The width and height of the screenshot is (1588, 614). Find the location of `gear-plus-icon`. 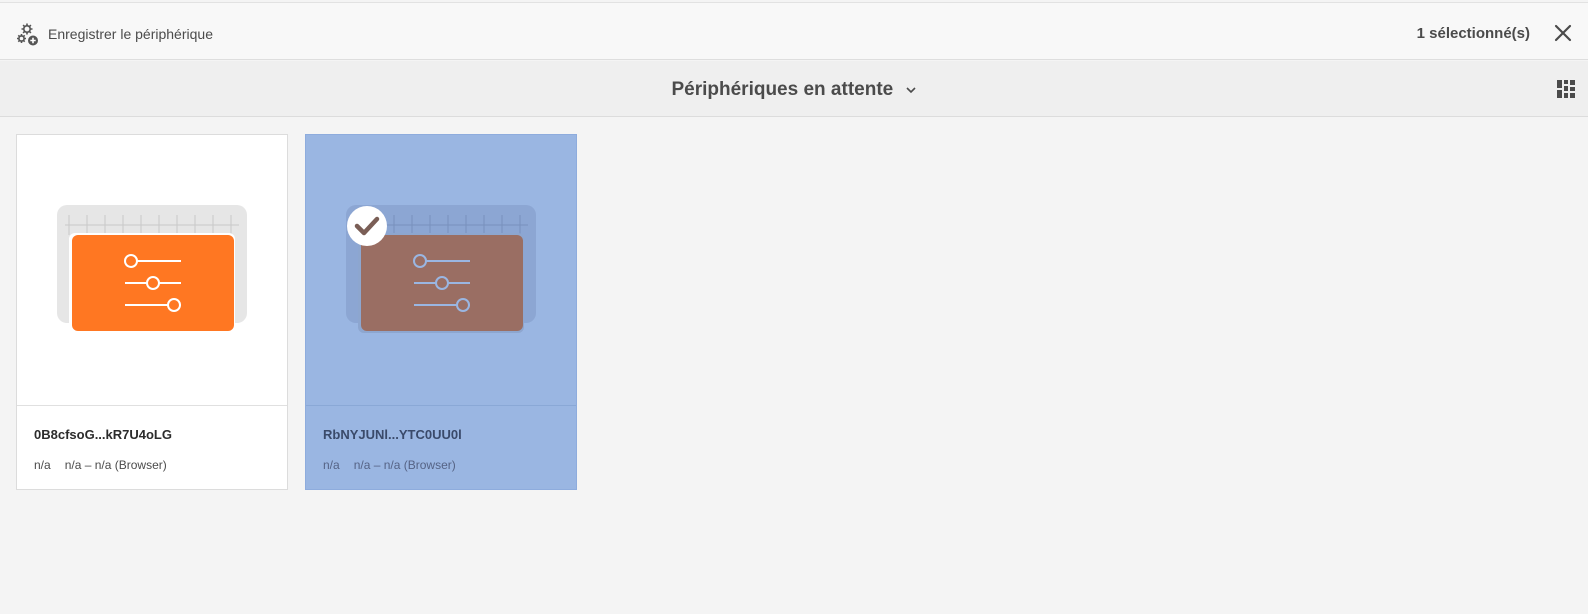

gear-plus-icon is located at coordinates (27, 34).